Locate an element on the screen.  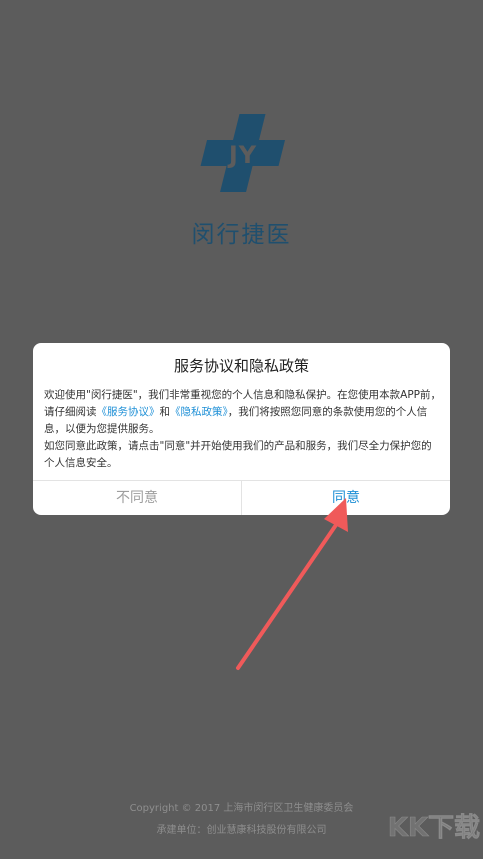
logo-letters: JY is located at coordinates (242, 155).